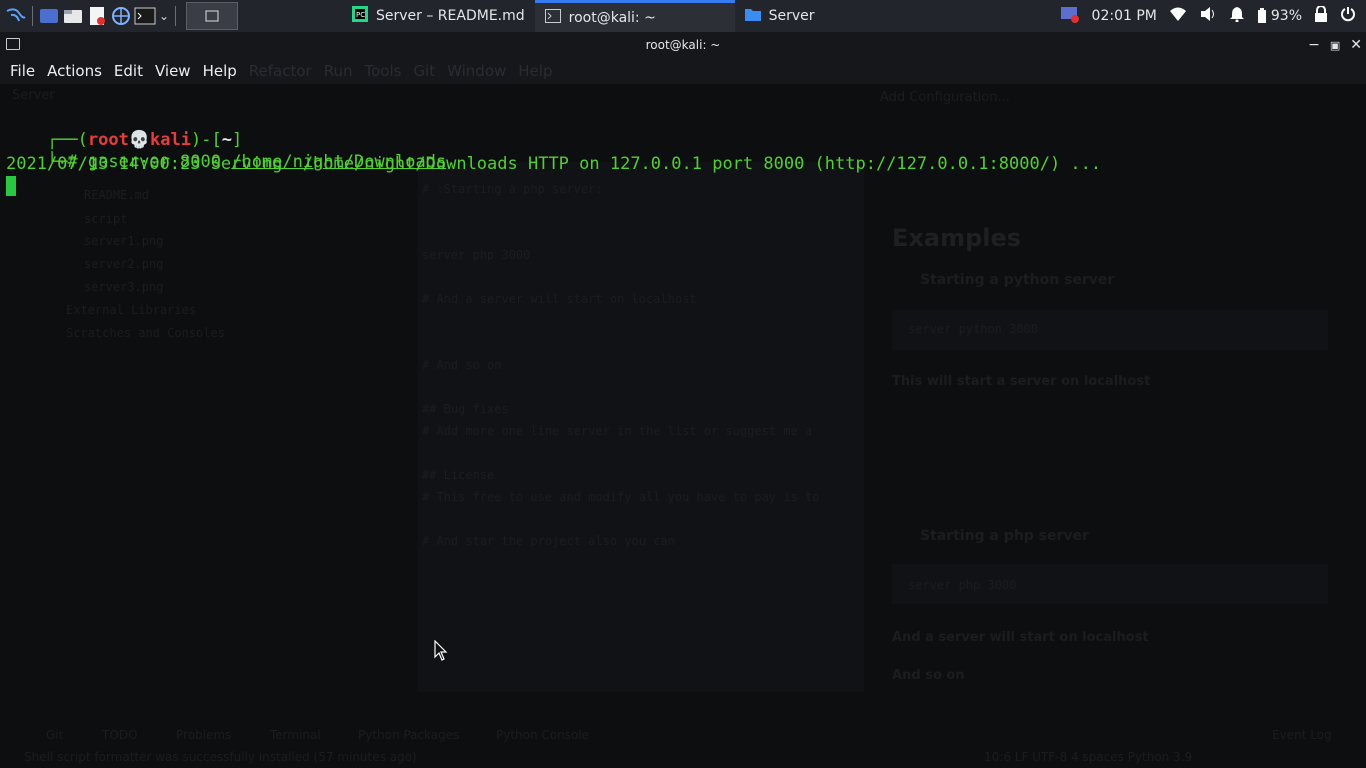 The height and width of the screenshot is (768, 1366). What do you see at coordinates (1314, 45) in the screenshot?
I see `minimize-icon: −` at bounding box center [1314, 45].